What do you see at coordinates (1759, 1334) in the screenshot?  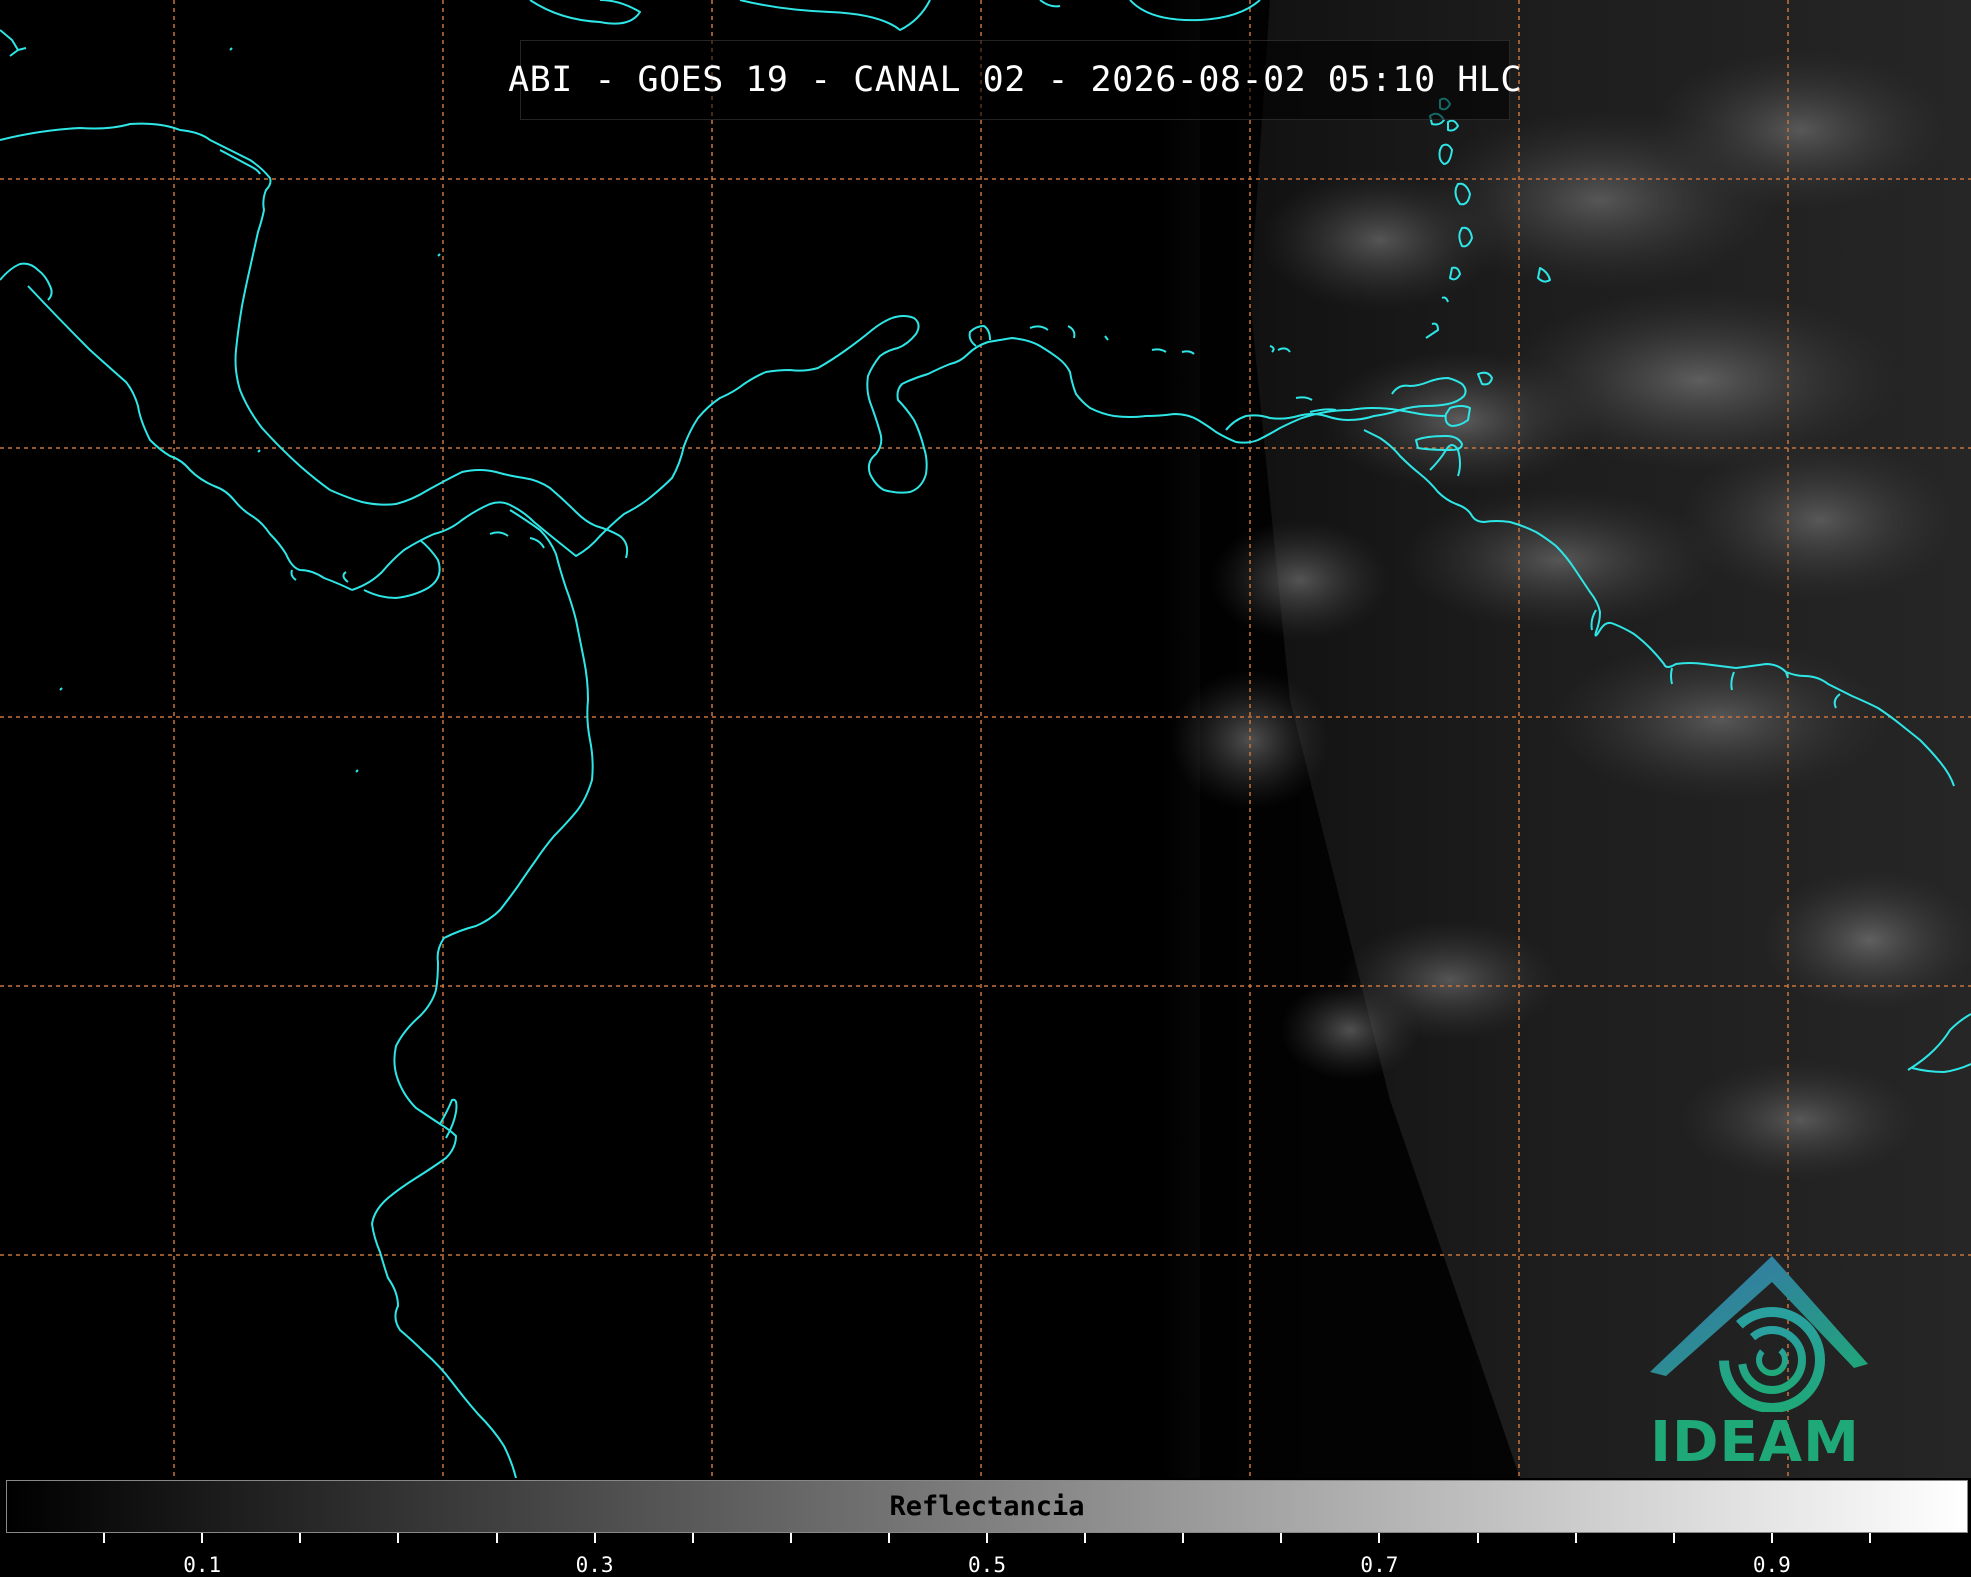 I see `ideam-swirl-logo-icon` at bounding box center [1759, 1334].